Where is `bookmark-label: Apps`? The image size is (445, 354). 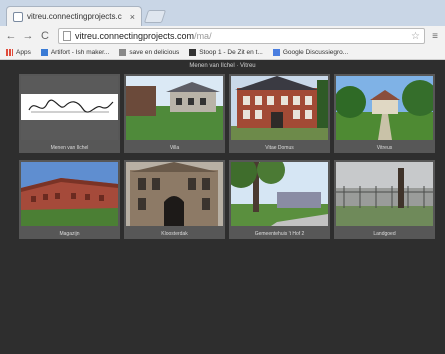
bookmark-label: Apps is located at coordinates (23, 52).